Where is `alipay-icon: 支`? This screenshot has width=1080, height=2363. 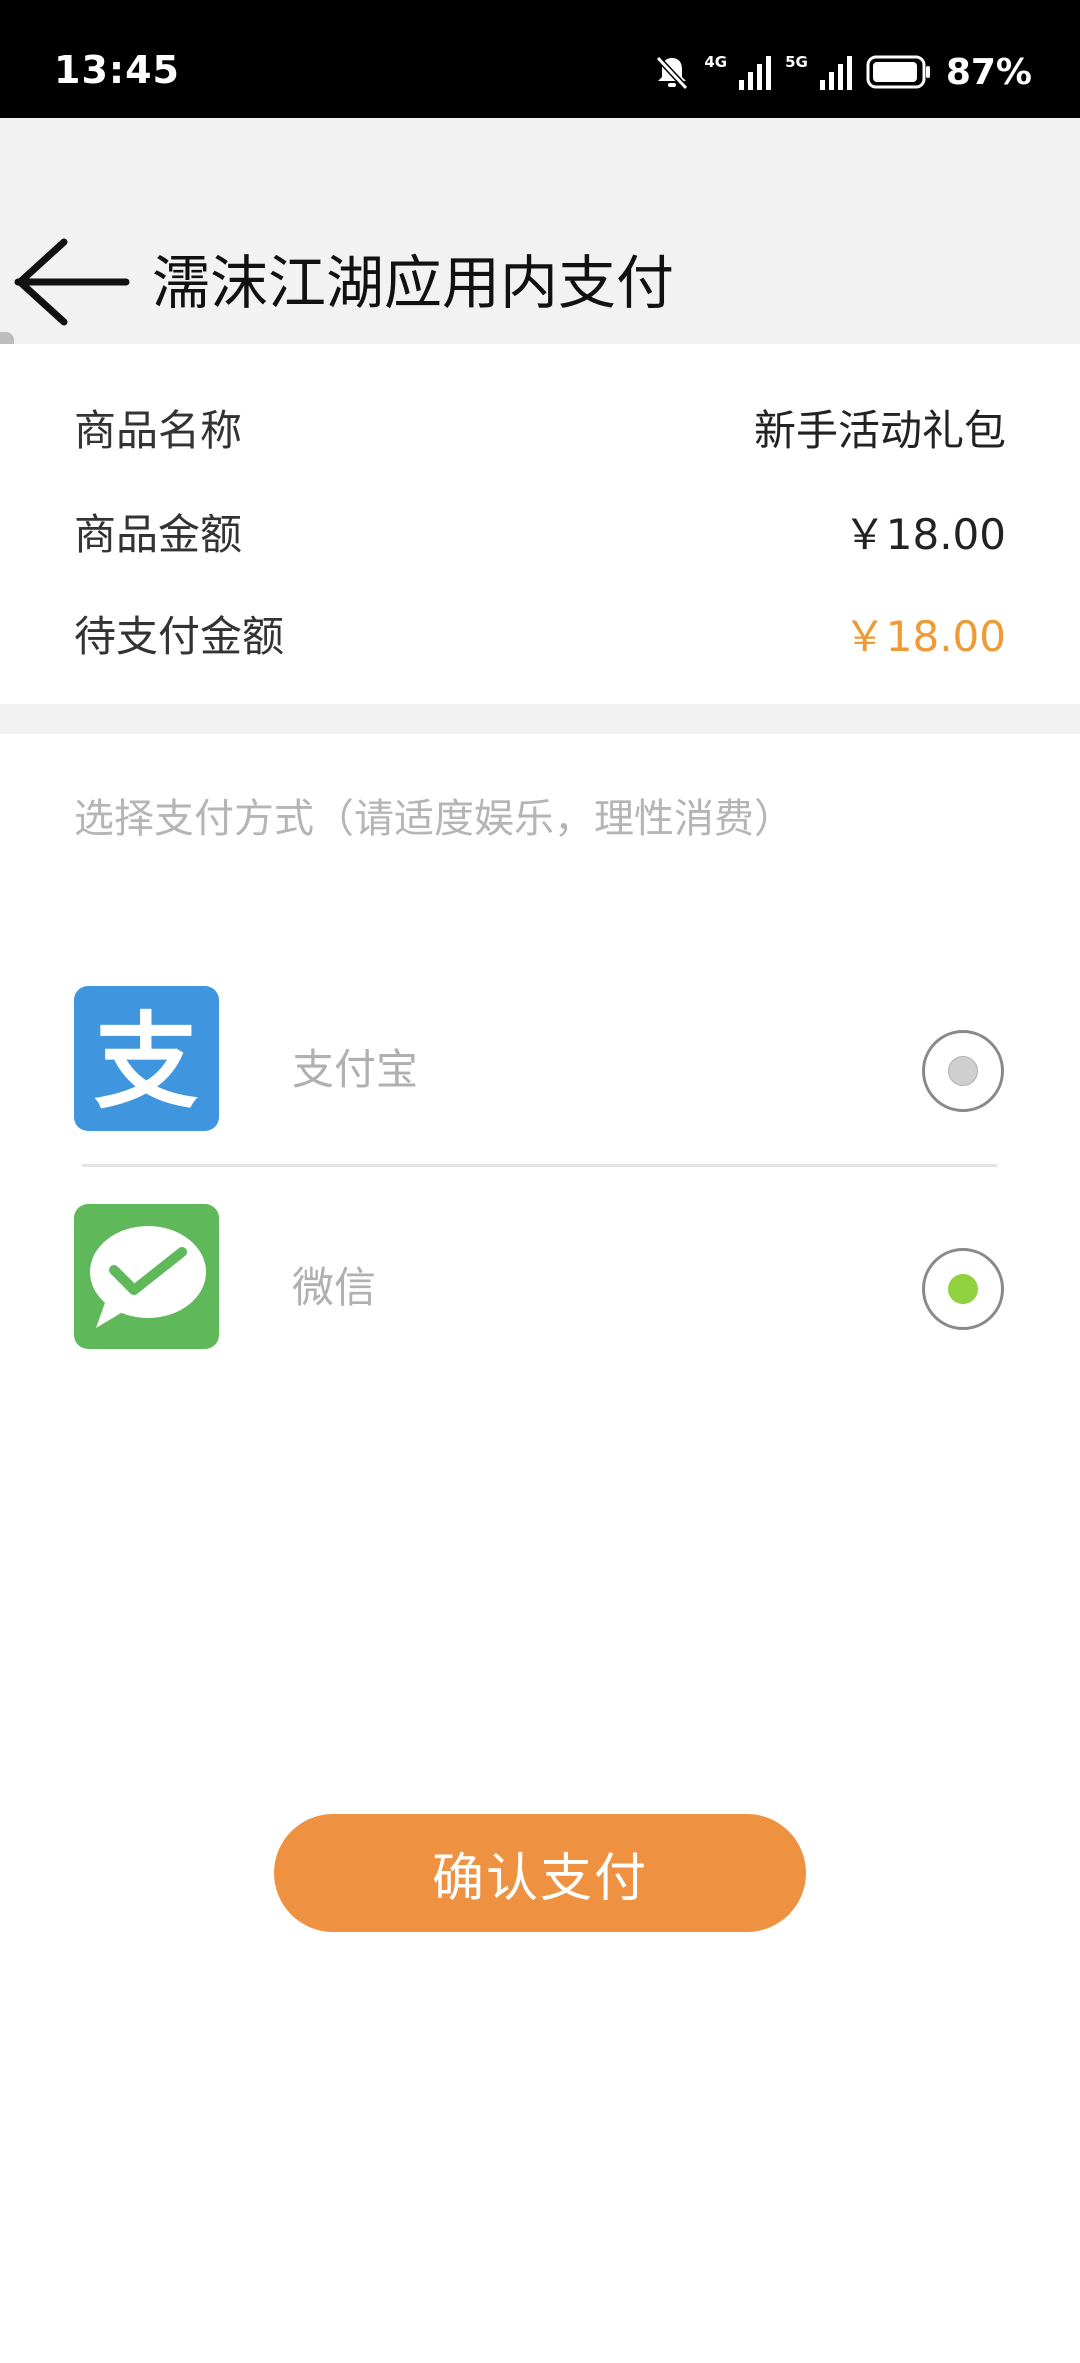
alipay-icon: 支 is located at coordinates (146, 1058).